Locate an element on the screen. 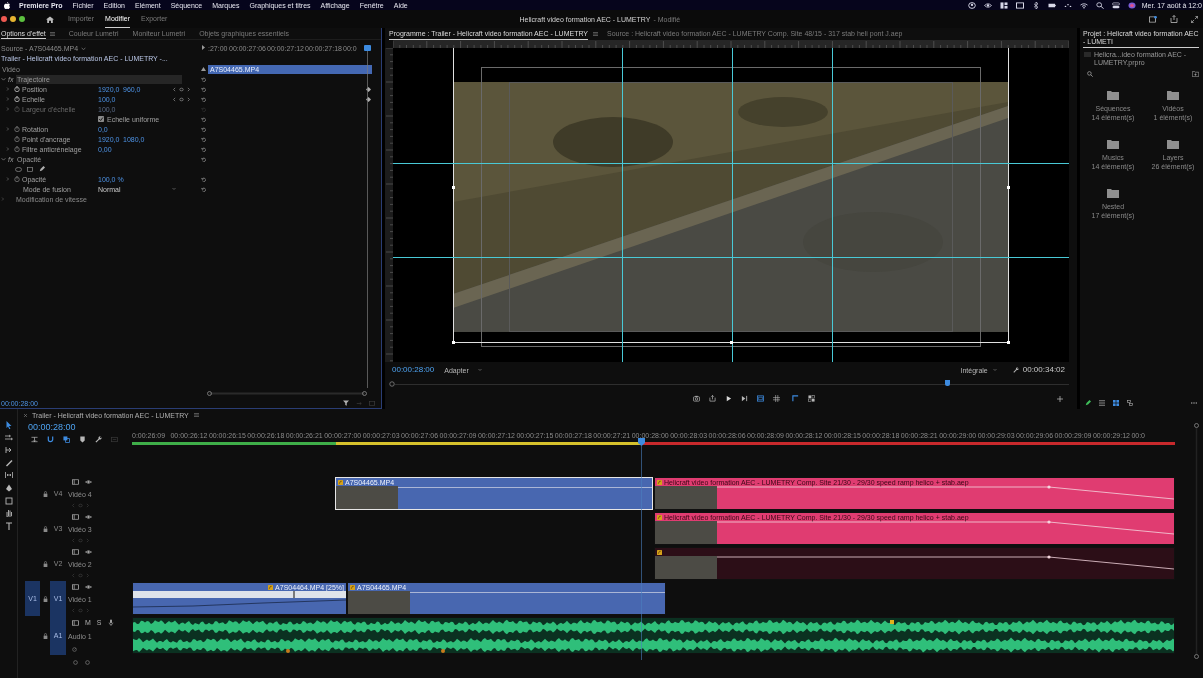 The width and height of the screenshot is (1203, 678). grid-icon is located at coordinates (776, 398).